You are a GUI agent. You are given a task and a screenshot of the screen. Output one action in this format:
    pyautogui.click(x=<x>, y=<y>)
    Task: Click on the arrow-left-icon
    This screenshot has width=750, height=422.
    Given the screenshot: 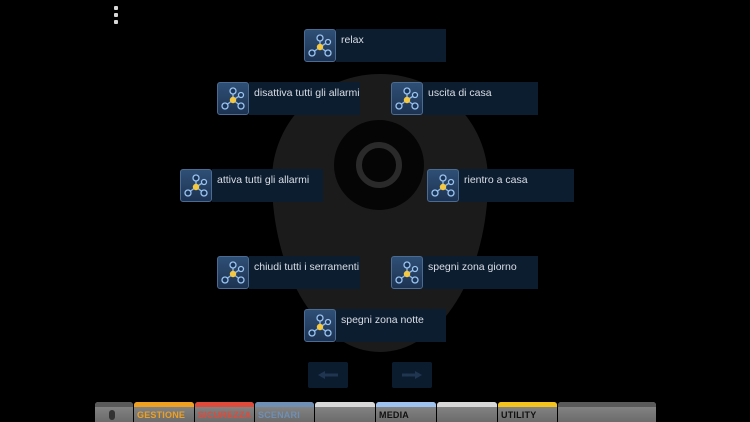 What is the action you would take?
    pyautogui.click(x=328, y=375)
    